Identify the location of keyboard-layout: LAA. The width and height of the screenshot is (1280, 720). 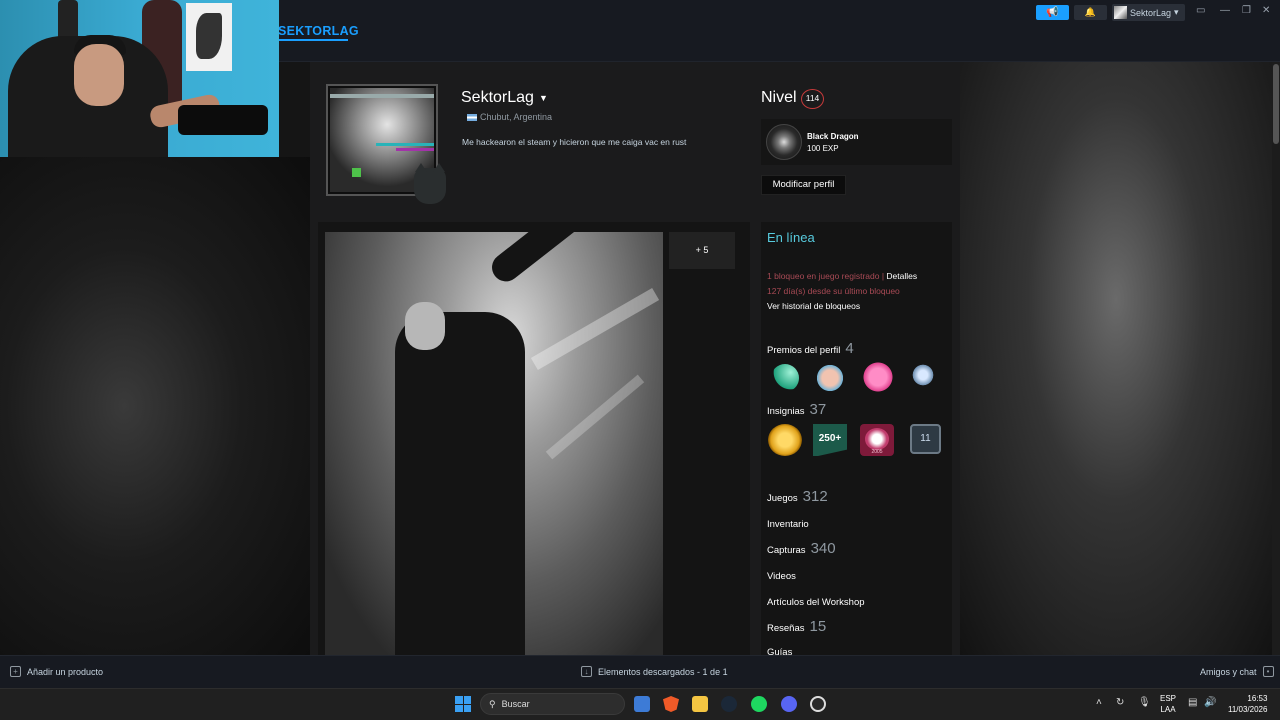
(1168, 709).